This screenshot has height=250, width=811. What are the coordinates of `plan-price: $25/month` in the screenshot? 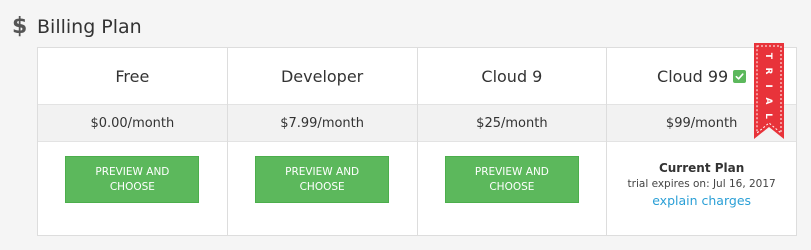 It's located at (512, 123).